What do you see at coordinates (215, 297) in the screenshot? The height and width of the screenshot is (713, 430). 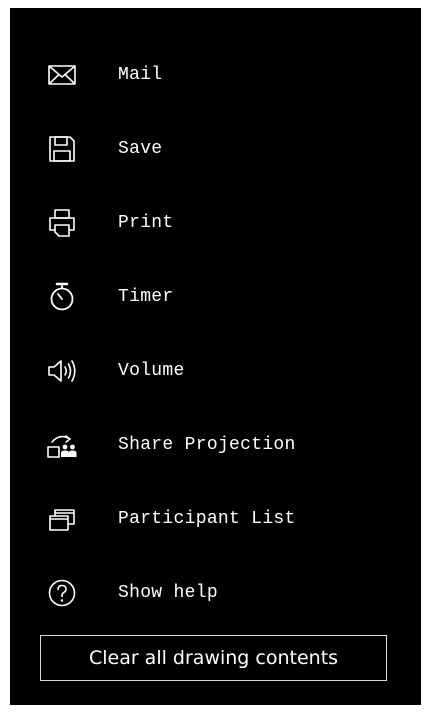 I see `menu-item-timer: Timer` at bounding box center [215, 297].